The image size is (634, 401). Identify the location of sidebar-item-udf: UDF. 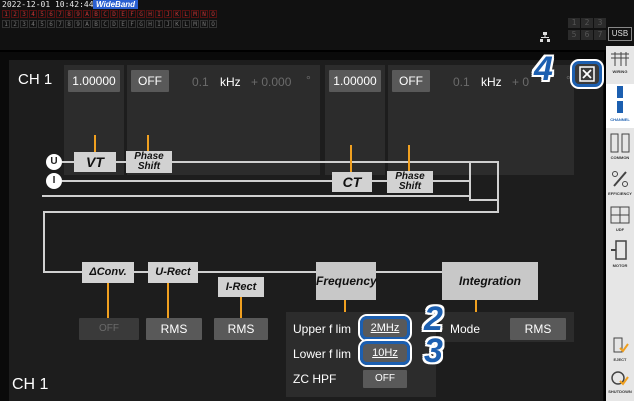
(620, 219).